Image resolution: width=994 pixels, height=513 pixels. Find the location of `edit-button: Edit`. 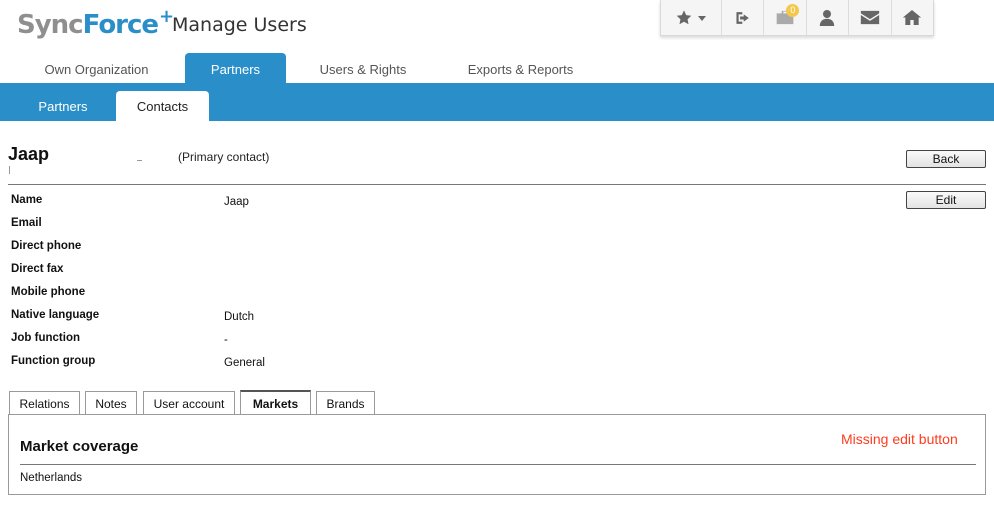

edit-button: Edit is located at coordinates (946, 200).